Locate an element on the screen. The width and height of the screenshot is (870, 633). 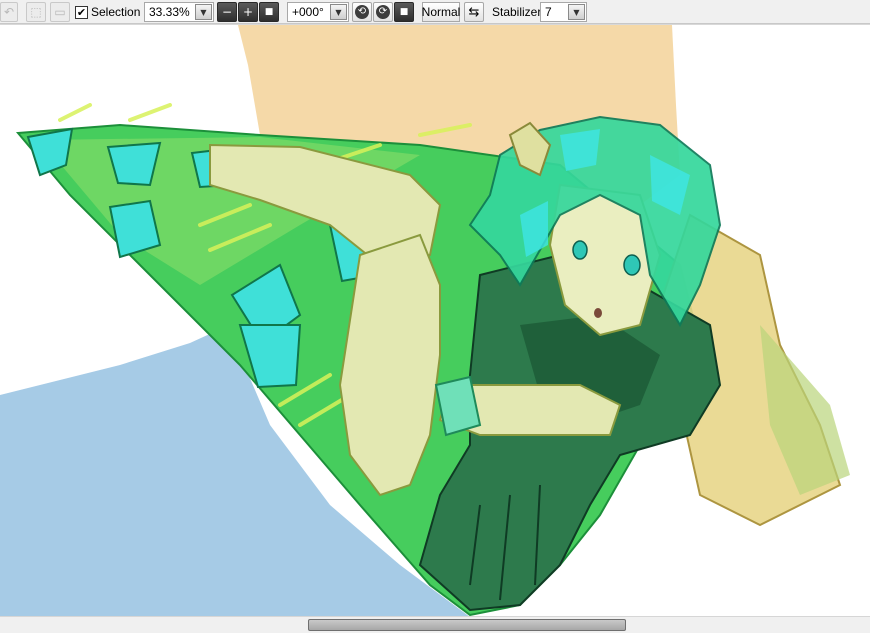
rotate-ccw-icon: ⟲ is located at coordinates (362, 12).